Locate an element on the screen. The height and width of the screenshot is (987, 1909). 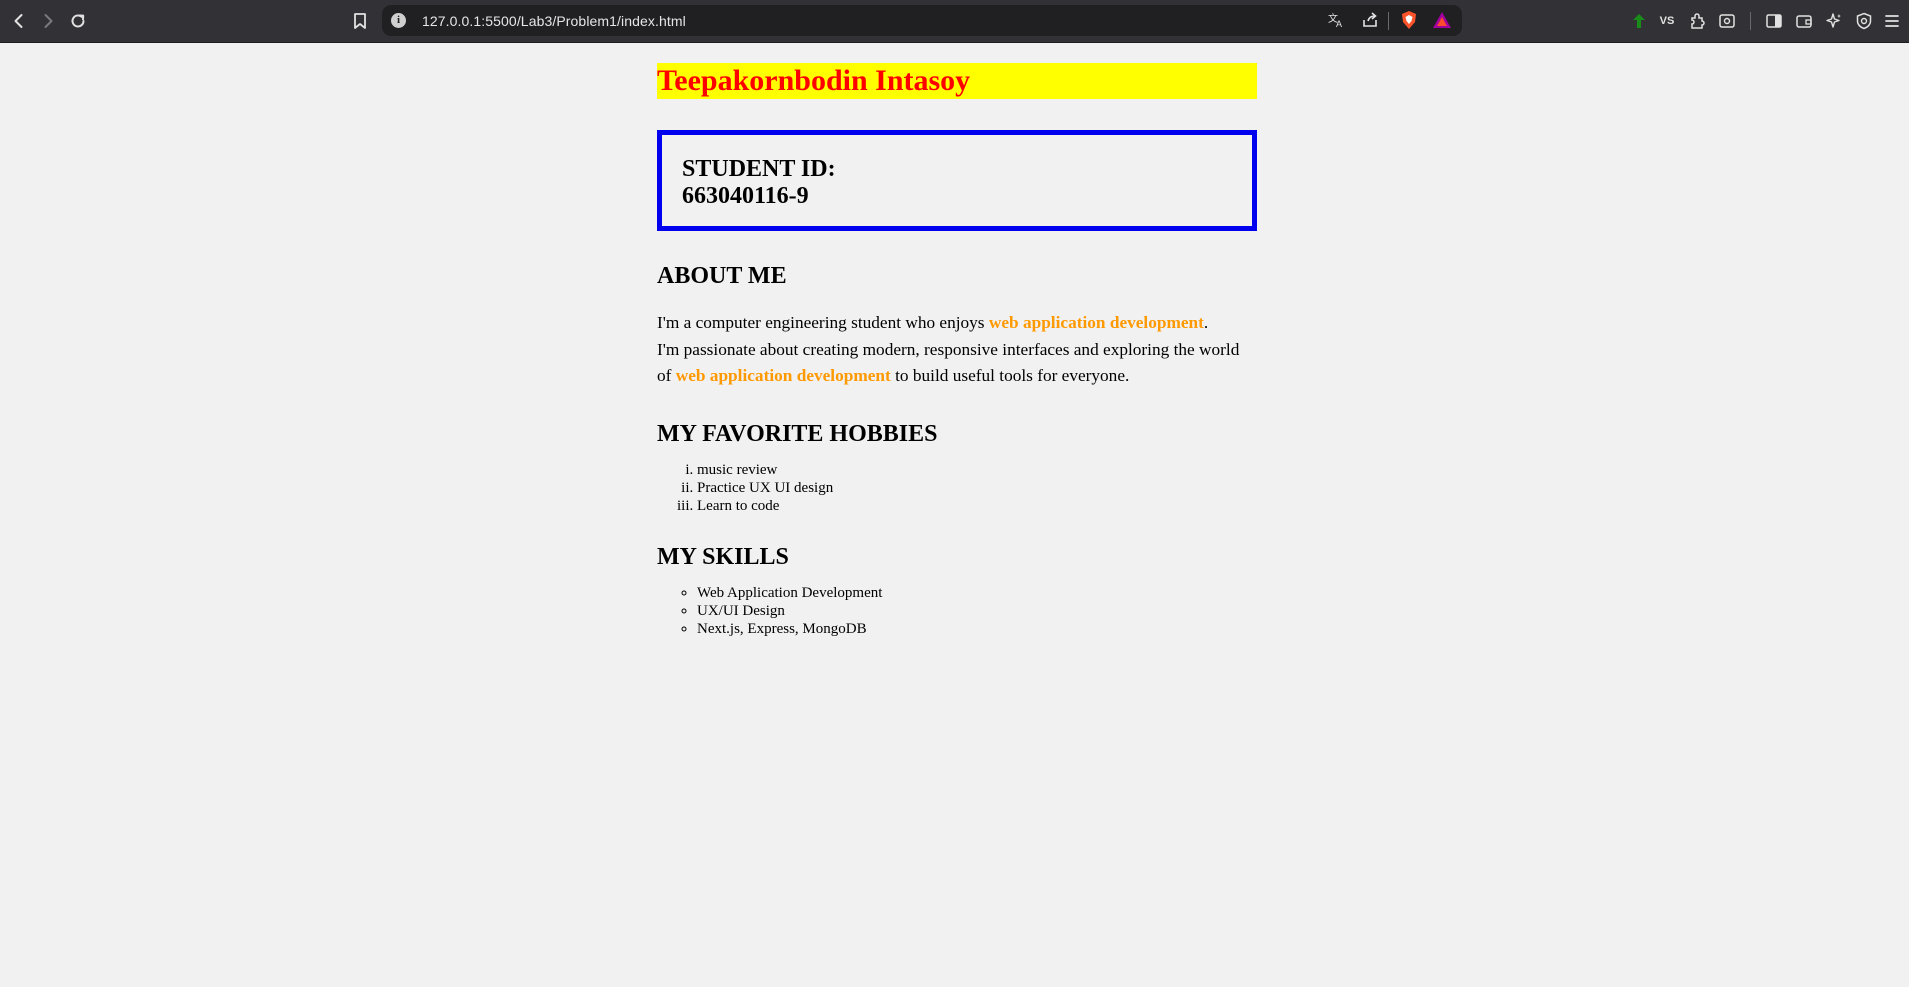
url-text: 127.0.0.1:5500/Lab3/Problem1/index.html is located at coordinates (554, 21).